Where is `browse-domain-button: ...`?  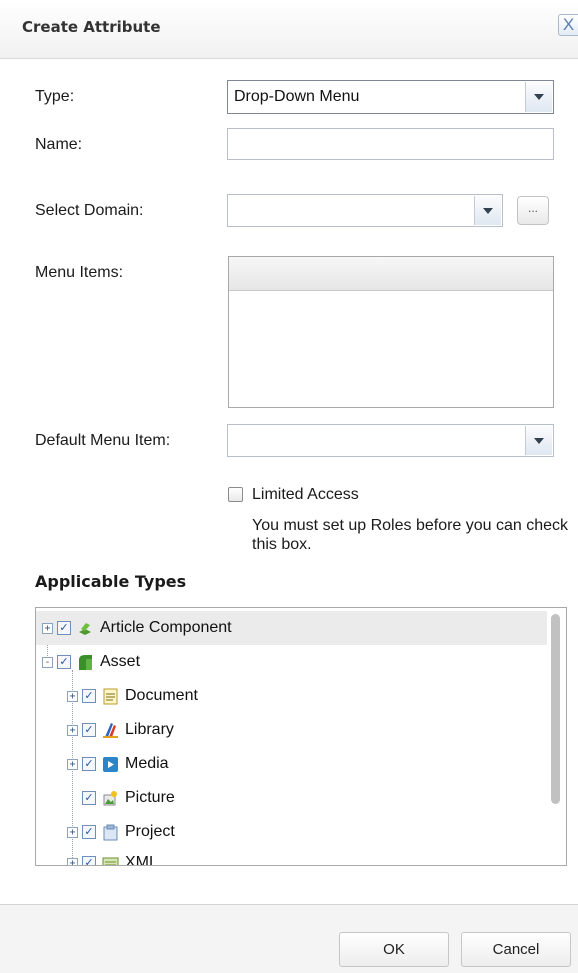
browse-domain-button: ... is located at coordinates (533, 210).